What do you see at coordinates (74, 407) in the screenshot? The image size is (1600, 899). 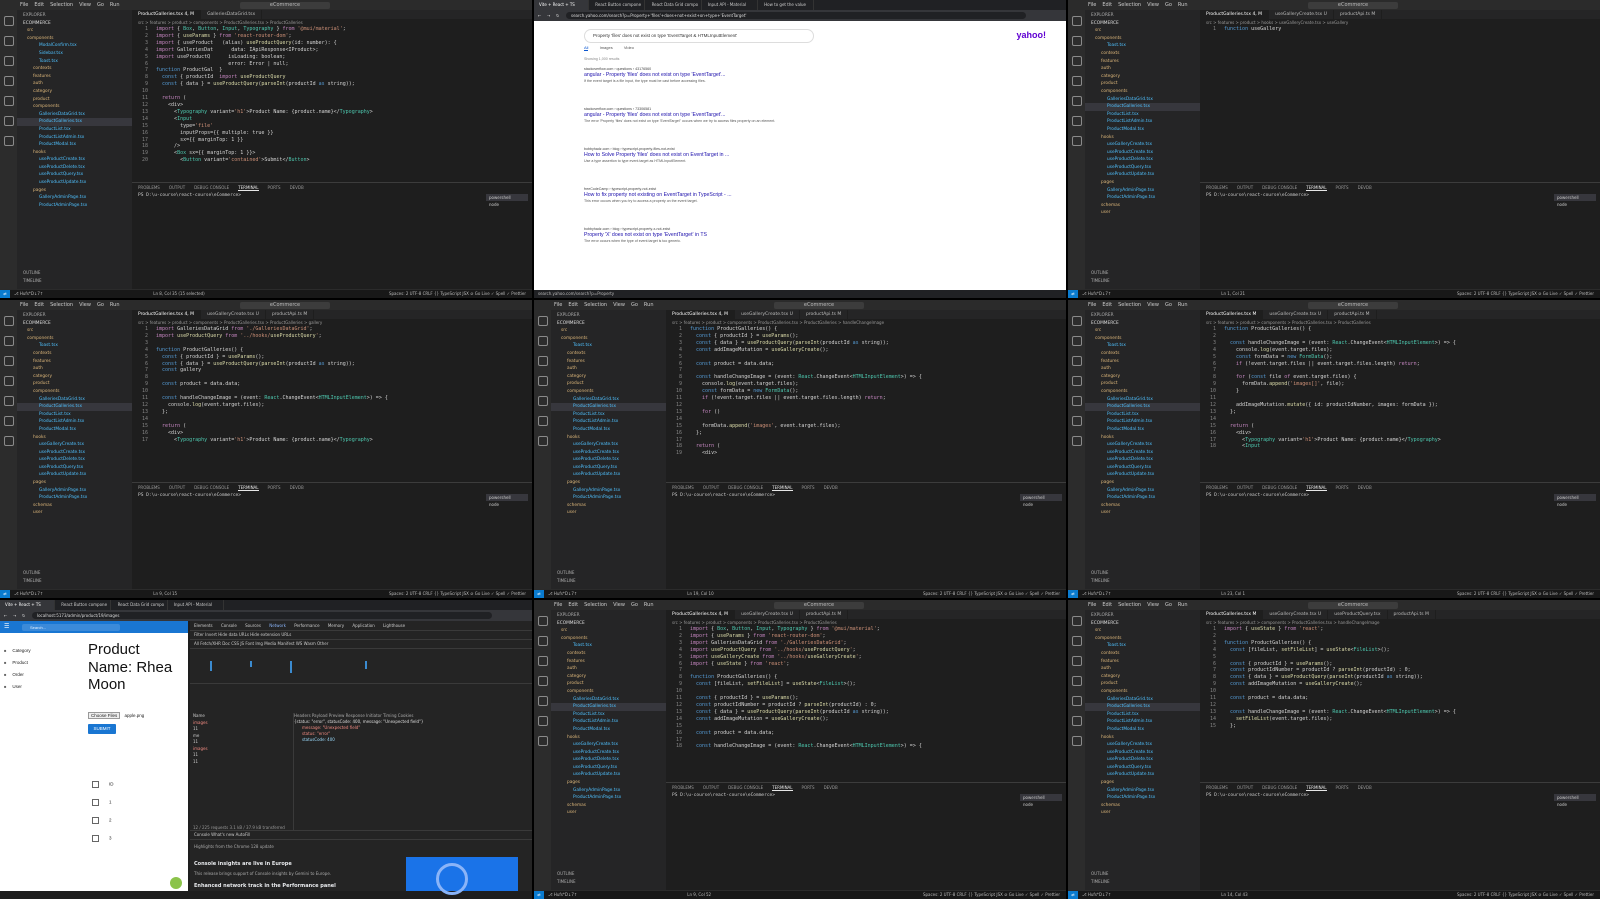 I see `file-item: ProductGalleries.tsx` at bounding box center [74, 407].